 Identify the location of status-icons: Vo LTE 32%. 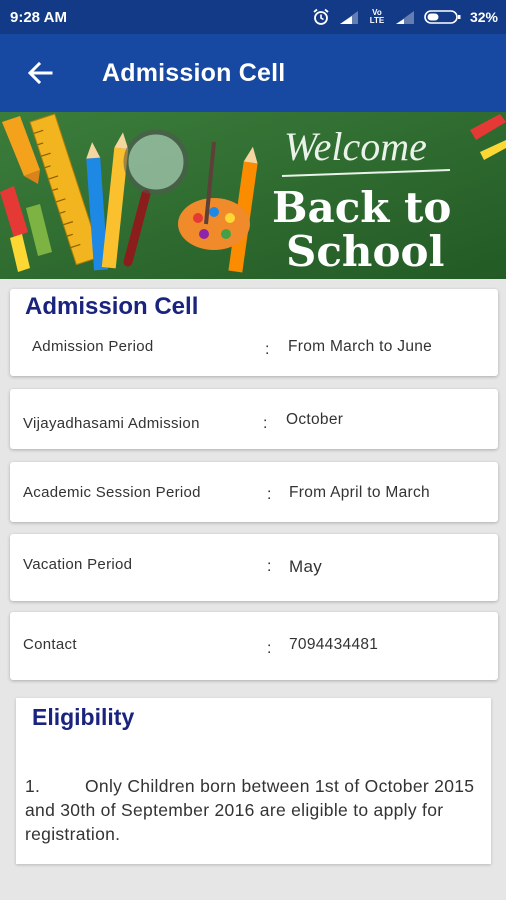
(405, 17).